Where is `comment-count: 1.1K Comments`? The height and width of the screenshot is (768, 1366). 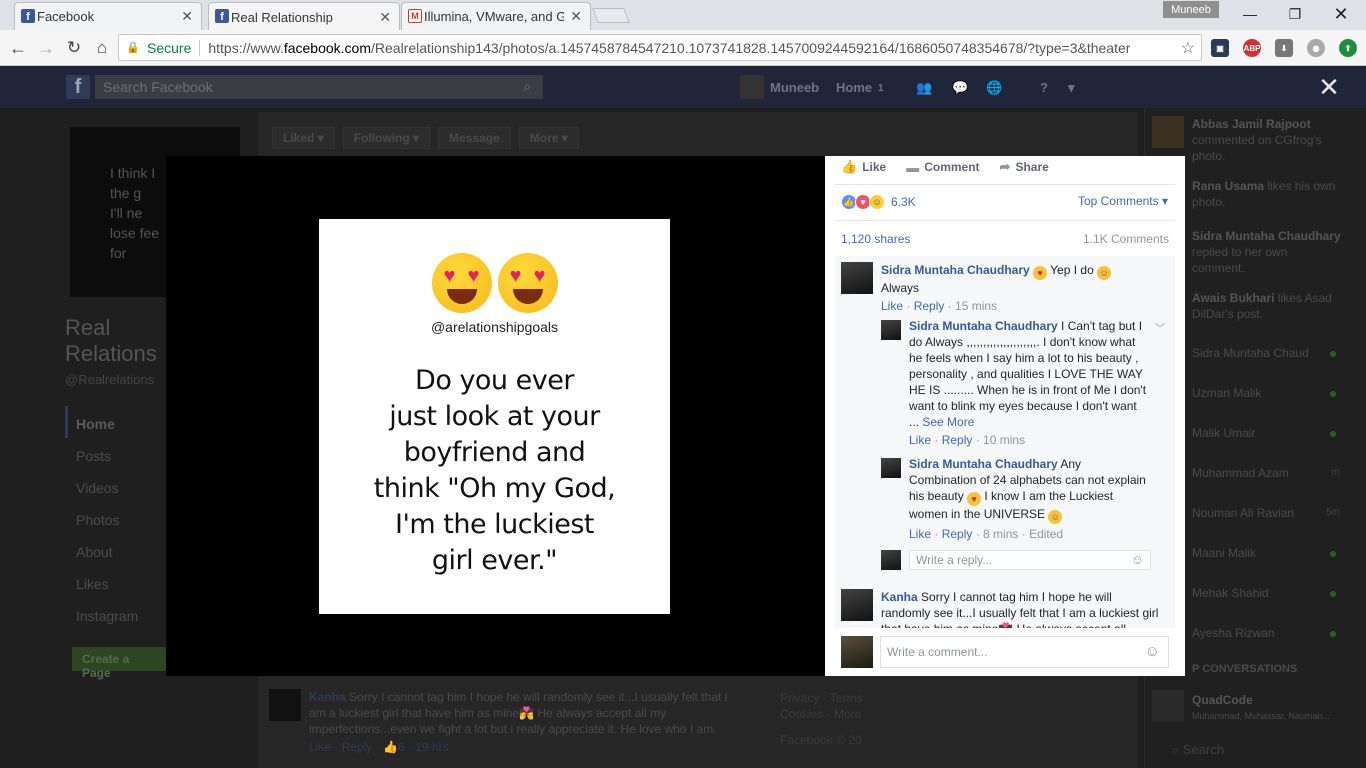
comment-count: 1.1K Comments is located at coordinates (1126, 239).